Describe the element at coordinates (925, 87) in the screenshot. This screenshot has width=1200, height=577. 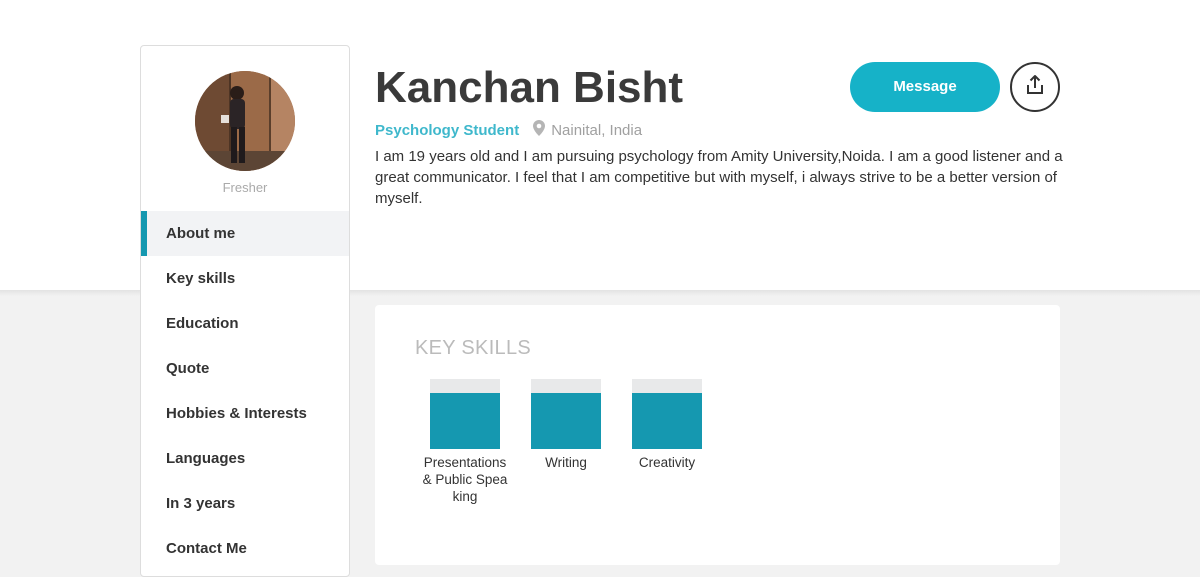
I see `message-button: Message` at that location.